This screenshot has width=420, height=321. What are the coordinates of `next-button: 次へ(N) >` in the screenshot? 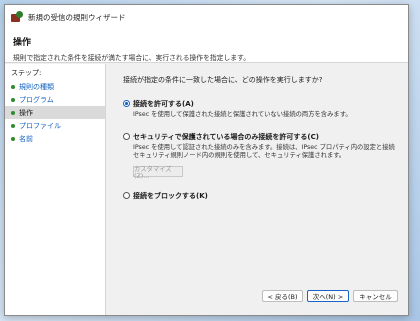 It's located at (328, 296).